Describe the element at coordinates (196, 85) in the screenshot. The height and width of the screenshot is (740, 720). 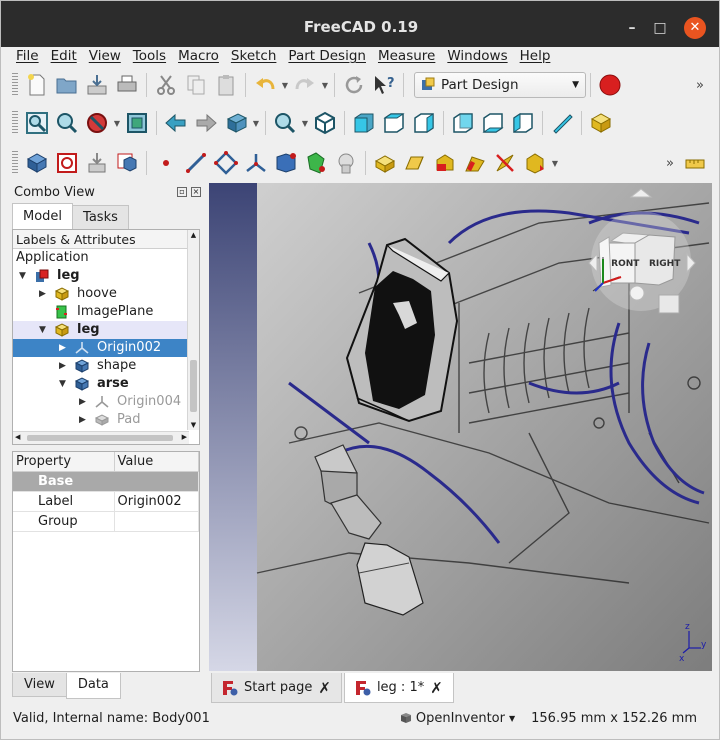
I see `copy-icon` at that location.